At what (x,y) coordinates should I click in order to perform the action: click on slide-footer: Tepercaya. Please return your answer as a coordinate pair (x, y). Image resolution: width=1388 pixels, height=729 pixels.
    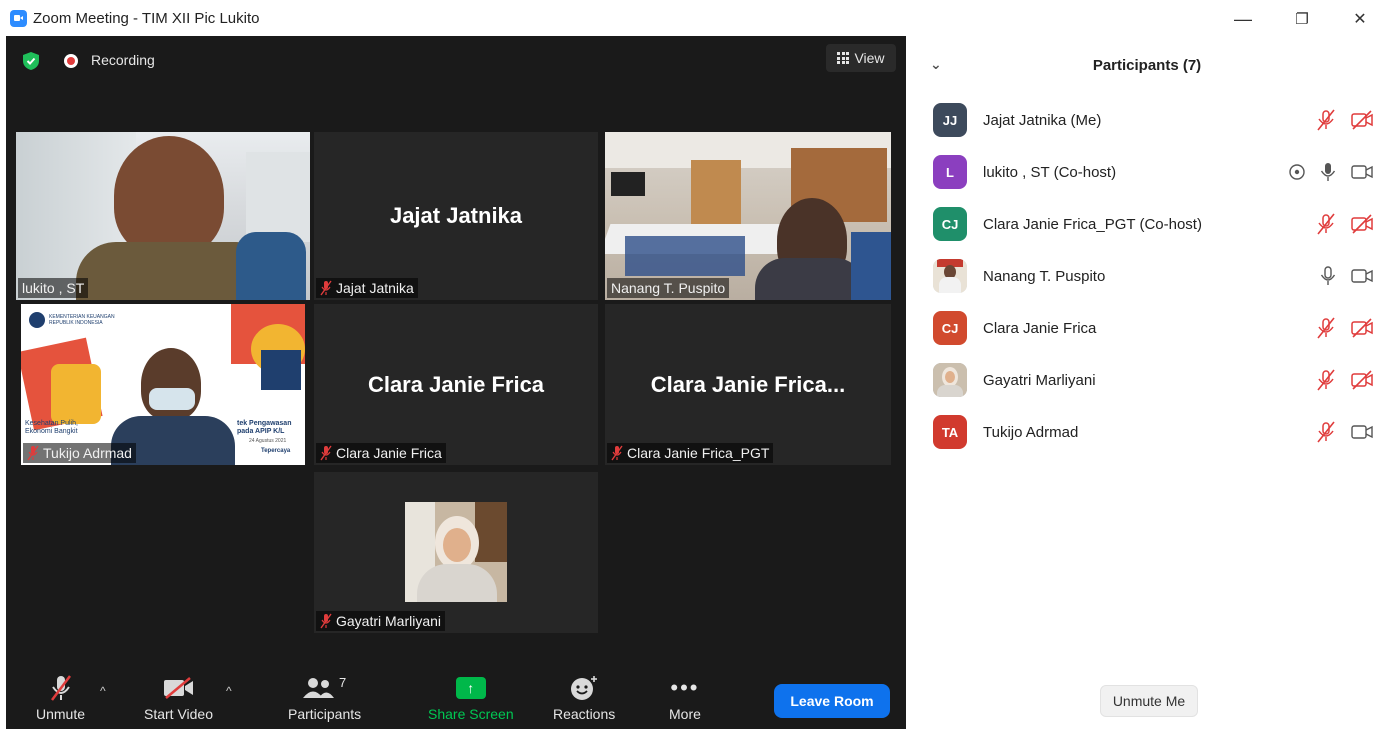
    Looking at the image, I should click on (276, 451).